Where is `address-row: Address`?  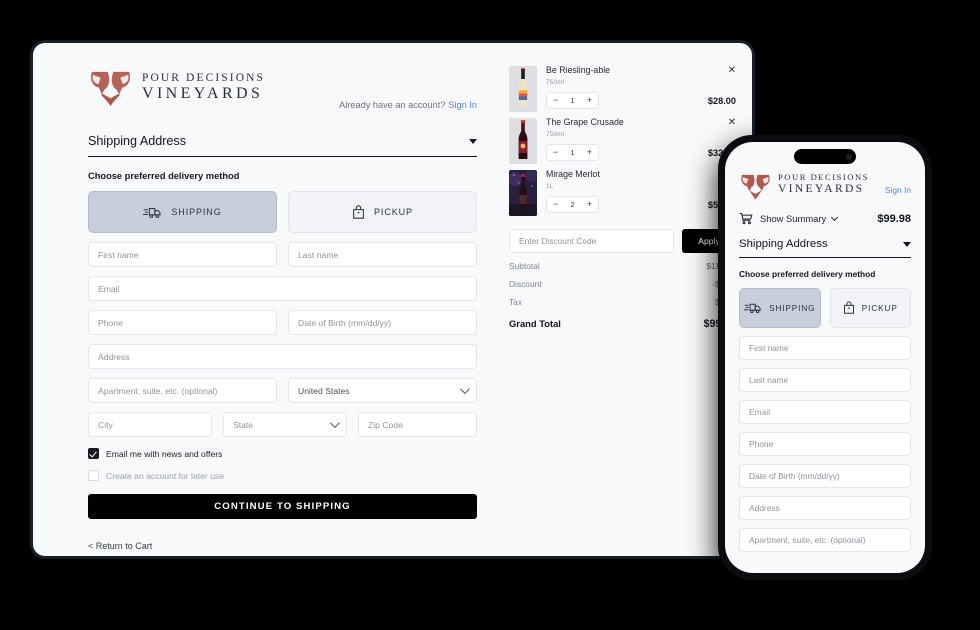
address-row: Address is located at coordinates (282, 356).